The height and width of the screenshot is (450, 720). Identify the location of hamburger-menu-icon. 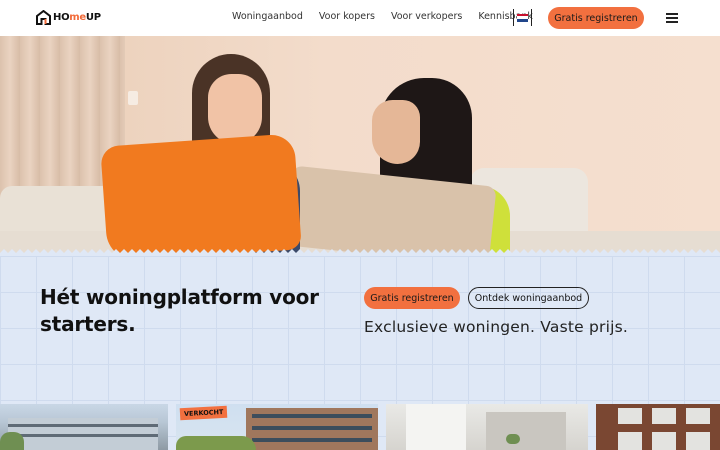
(672, 18).